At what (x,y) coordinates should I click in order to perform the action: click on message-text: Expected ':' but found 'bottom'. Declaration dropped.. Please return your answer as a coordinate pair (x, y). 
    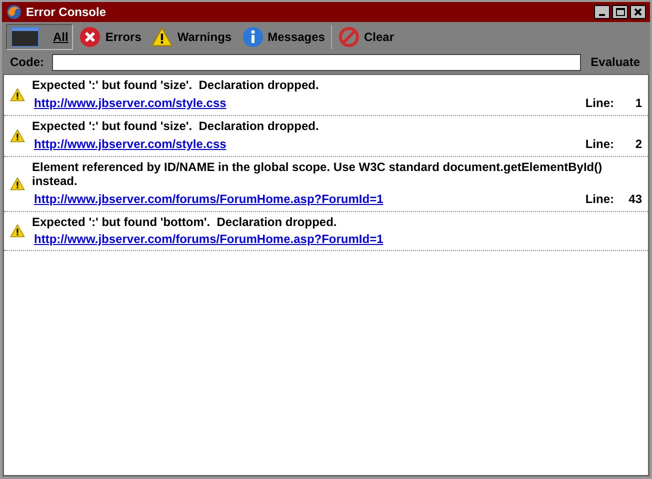
    Looking at the image, I should click on (185, 222).